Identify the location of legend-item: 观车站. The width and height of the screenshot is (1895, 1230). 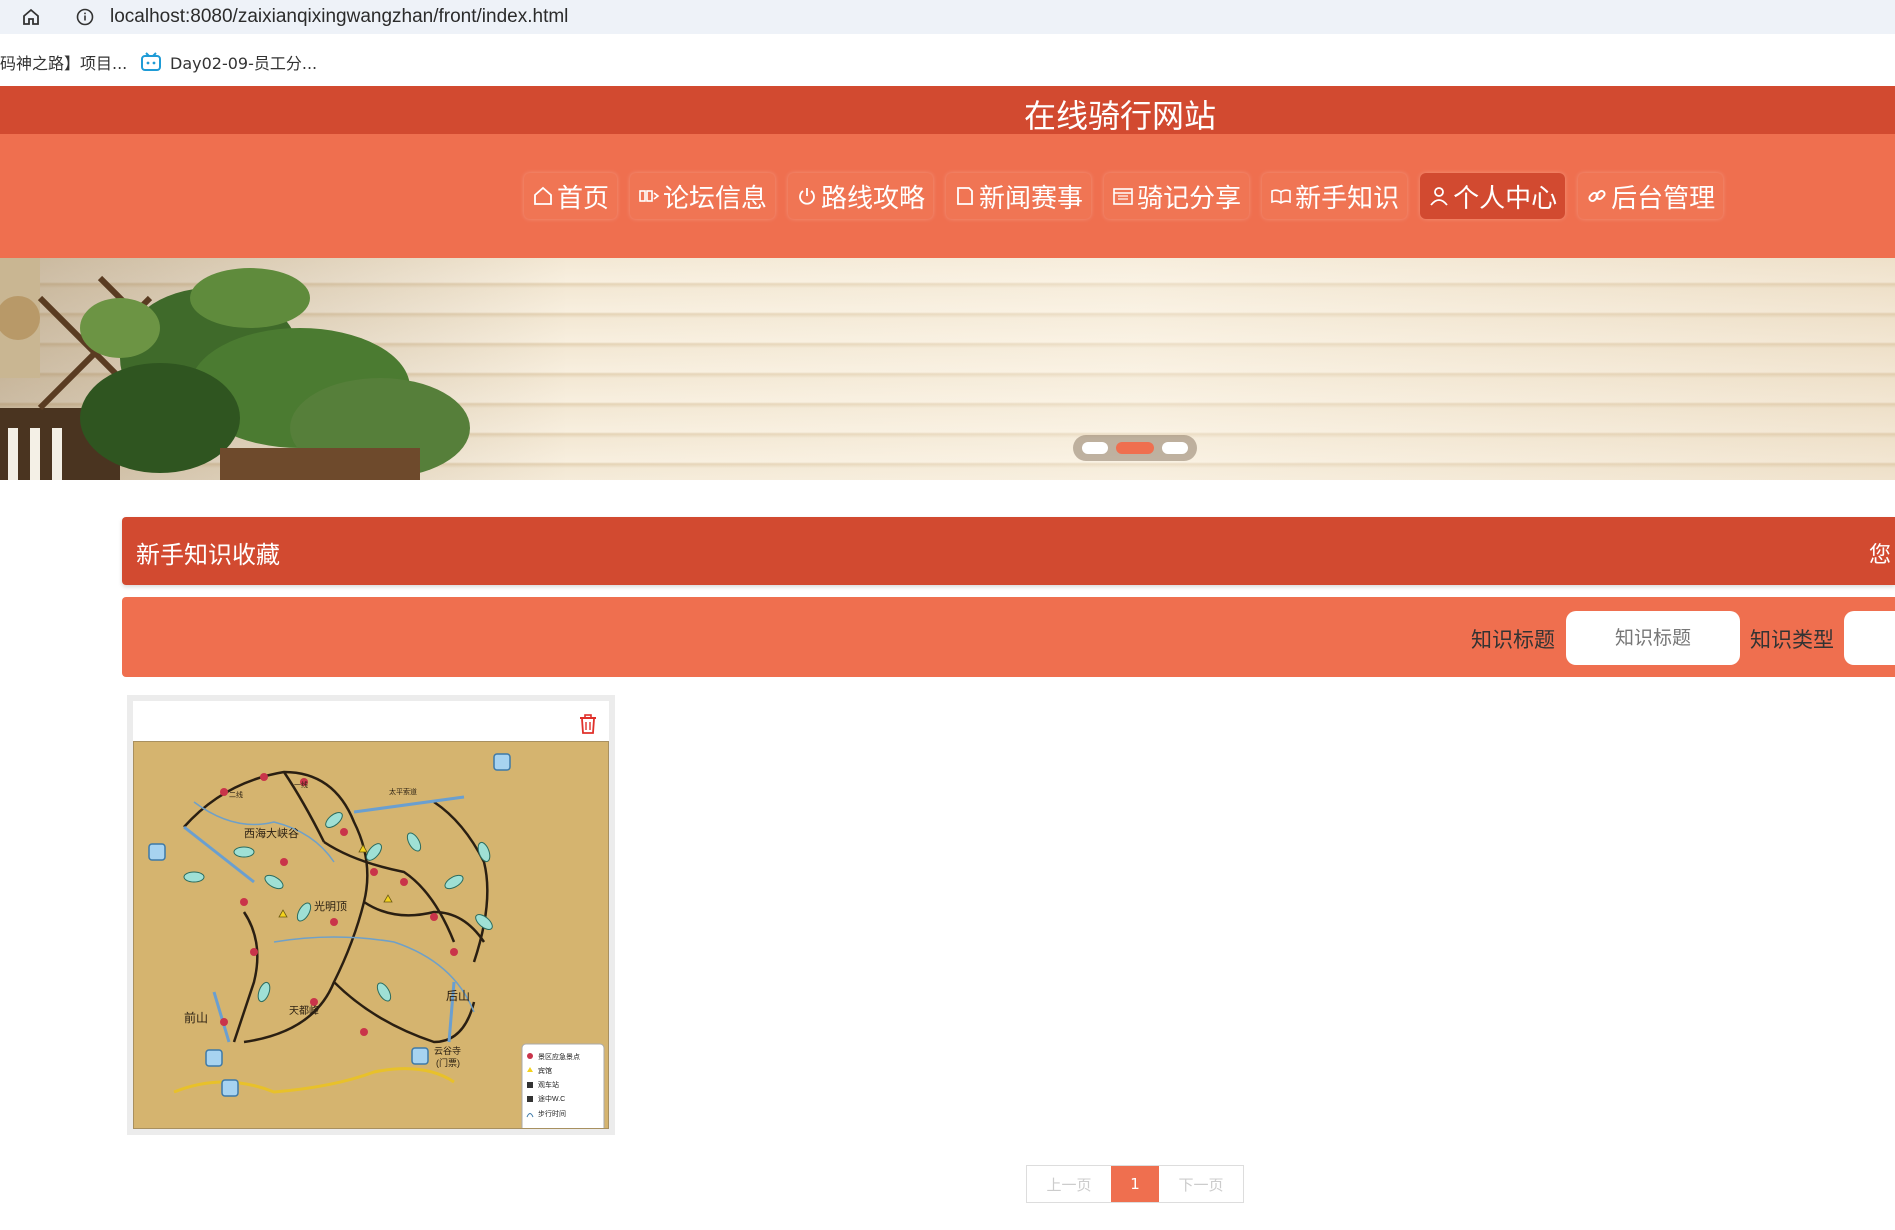
(548, 1084).